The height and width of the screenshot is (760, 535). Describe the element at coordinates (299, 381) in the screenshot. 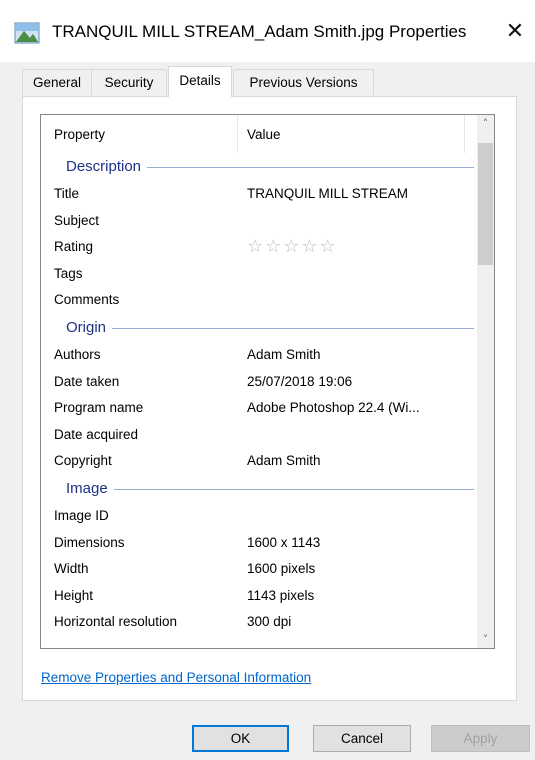

I see `property-value: 25/07/2018 19:06` at that location.